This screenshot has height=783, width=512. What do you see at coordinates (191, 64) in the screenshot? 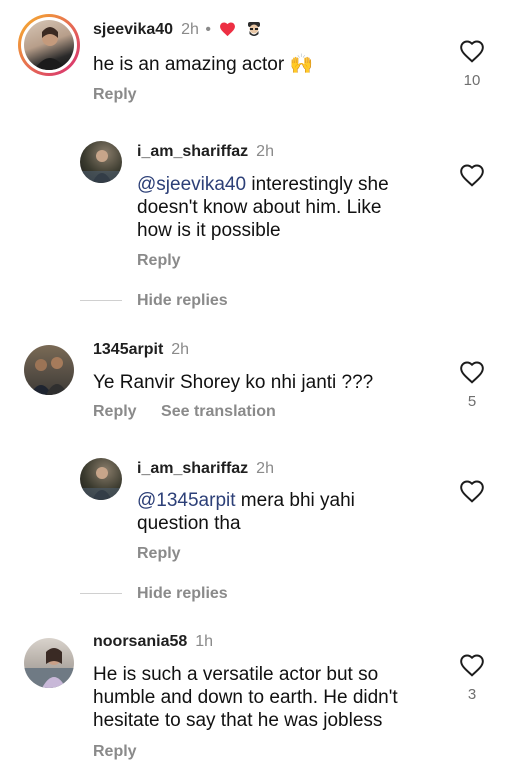
I see `comment-text: he is an amazing actor` at bounding box center [191, 64].